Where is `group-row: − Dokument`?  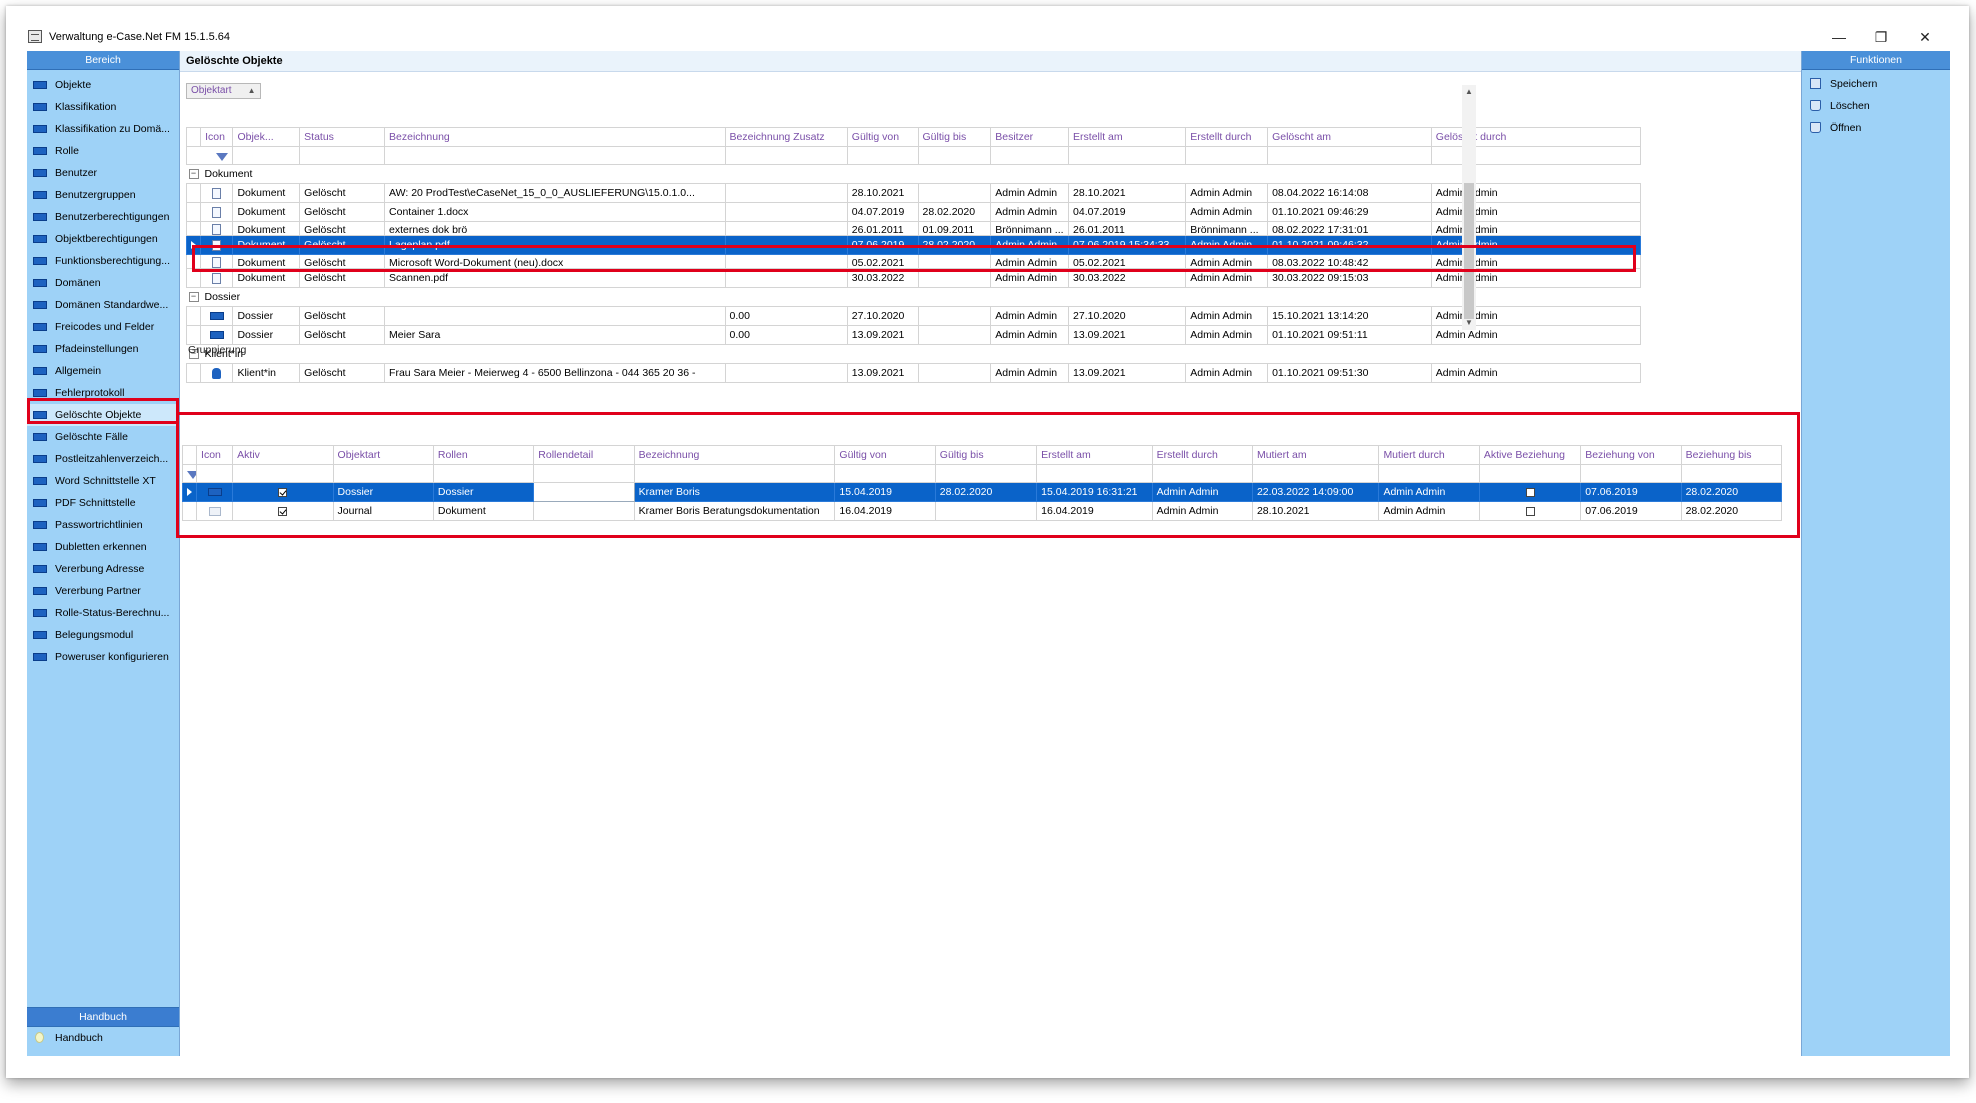 group-row: − Dokument is located at coordinates (913, 174).